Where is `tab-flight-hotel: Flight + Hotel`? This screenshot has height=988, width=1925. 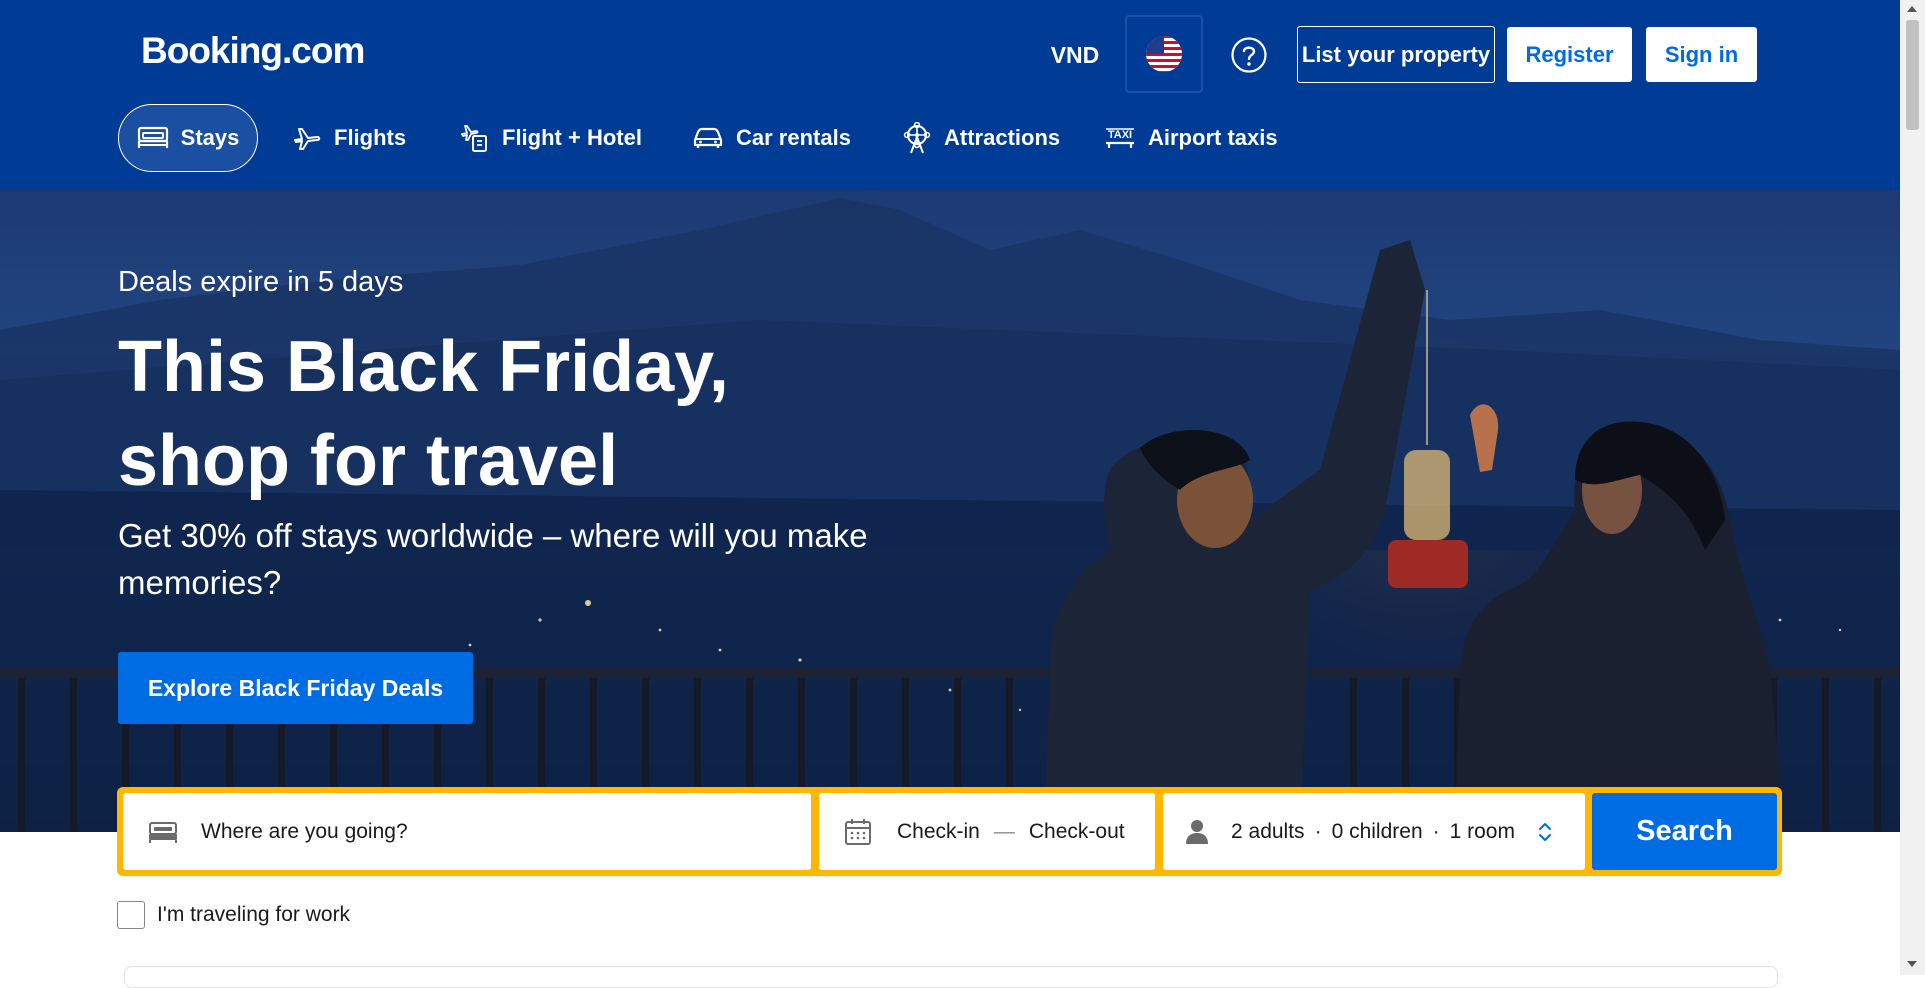 tab-flight-hotel: Flight + Hotel is located at coordinates (550, 138).